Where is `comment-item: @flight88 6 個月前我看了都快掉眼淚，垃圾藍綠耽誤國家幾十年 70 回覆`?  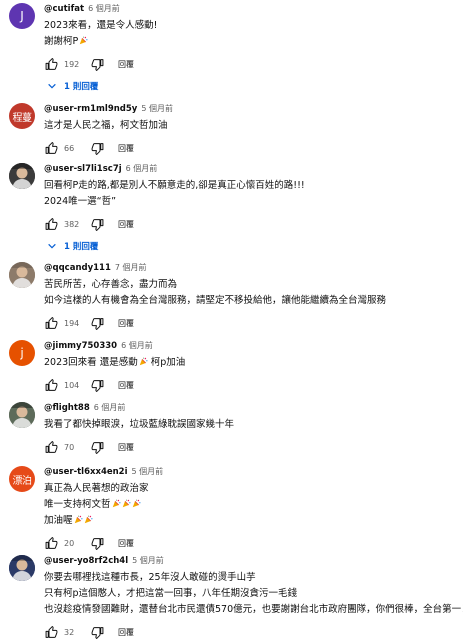 comment-item: @flight88 6 個月前我看了都快掉眼淚，垃圾藍綠耽誤國家幾十年 70 回覆 is located at coordinates (236, 429).